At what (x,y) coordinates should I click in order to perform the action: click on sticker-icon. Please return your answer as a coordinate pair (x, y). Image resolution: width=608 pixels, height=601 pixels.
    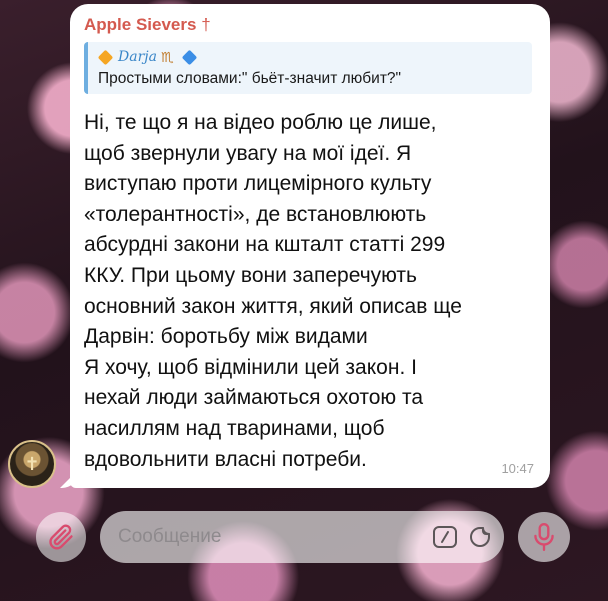
    Looking at the image, I should click on (480, 537).